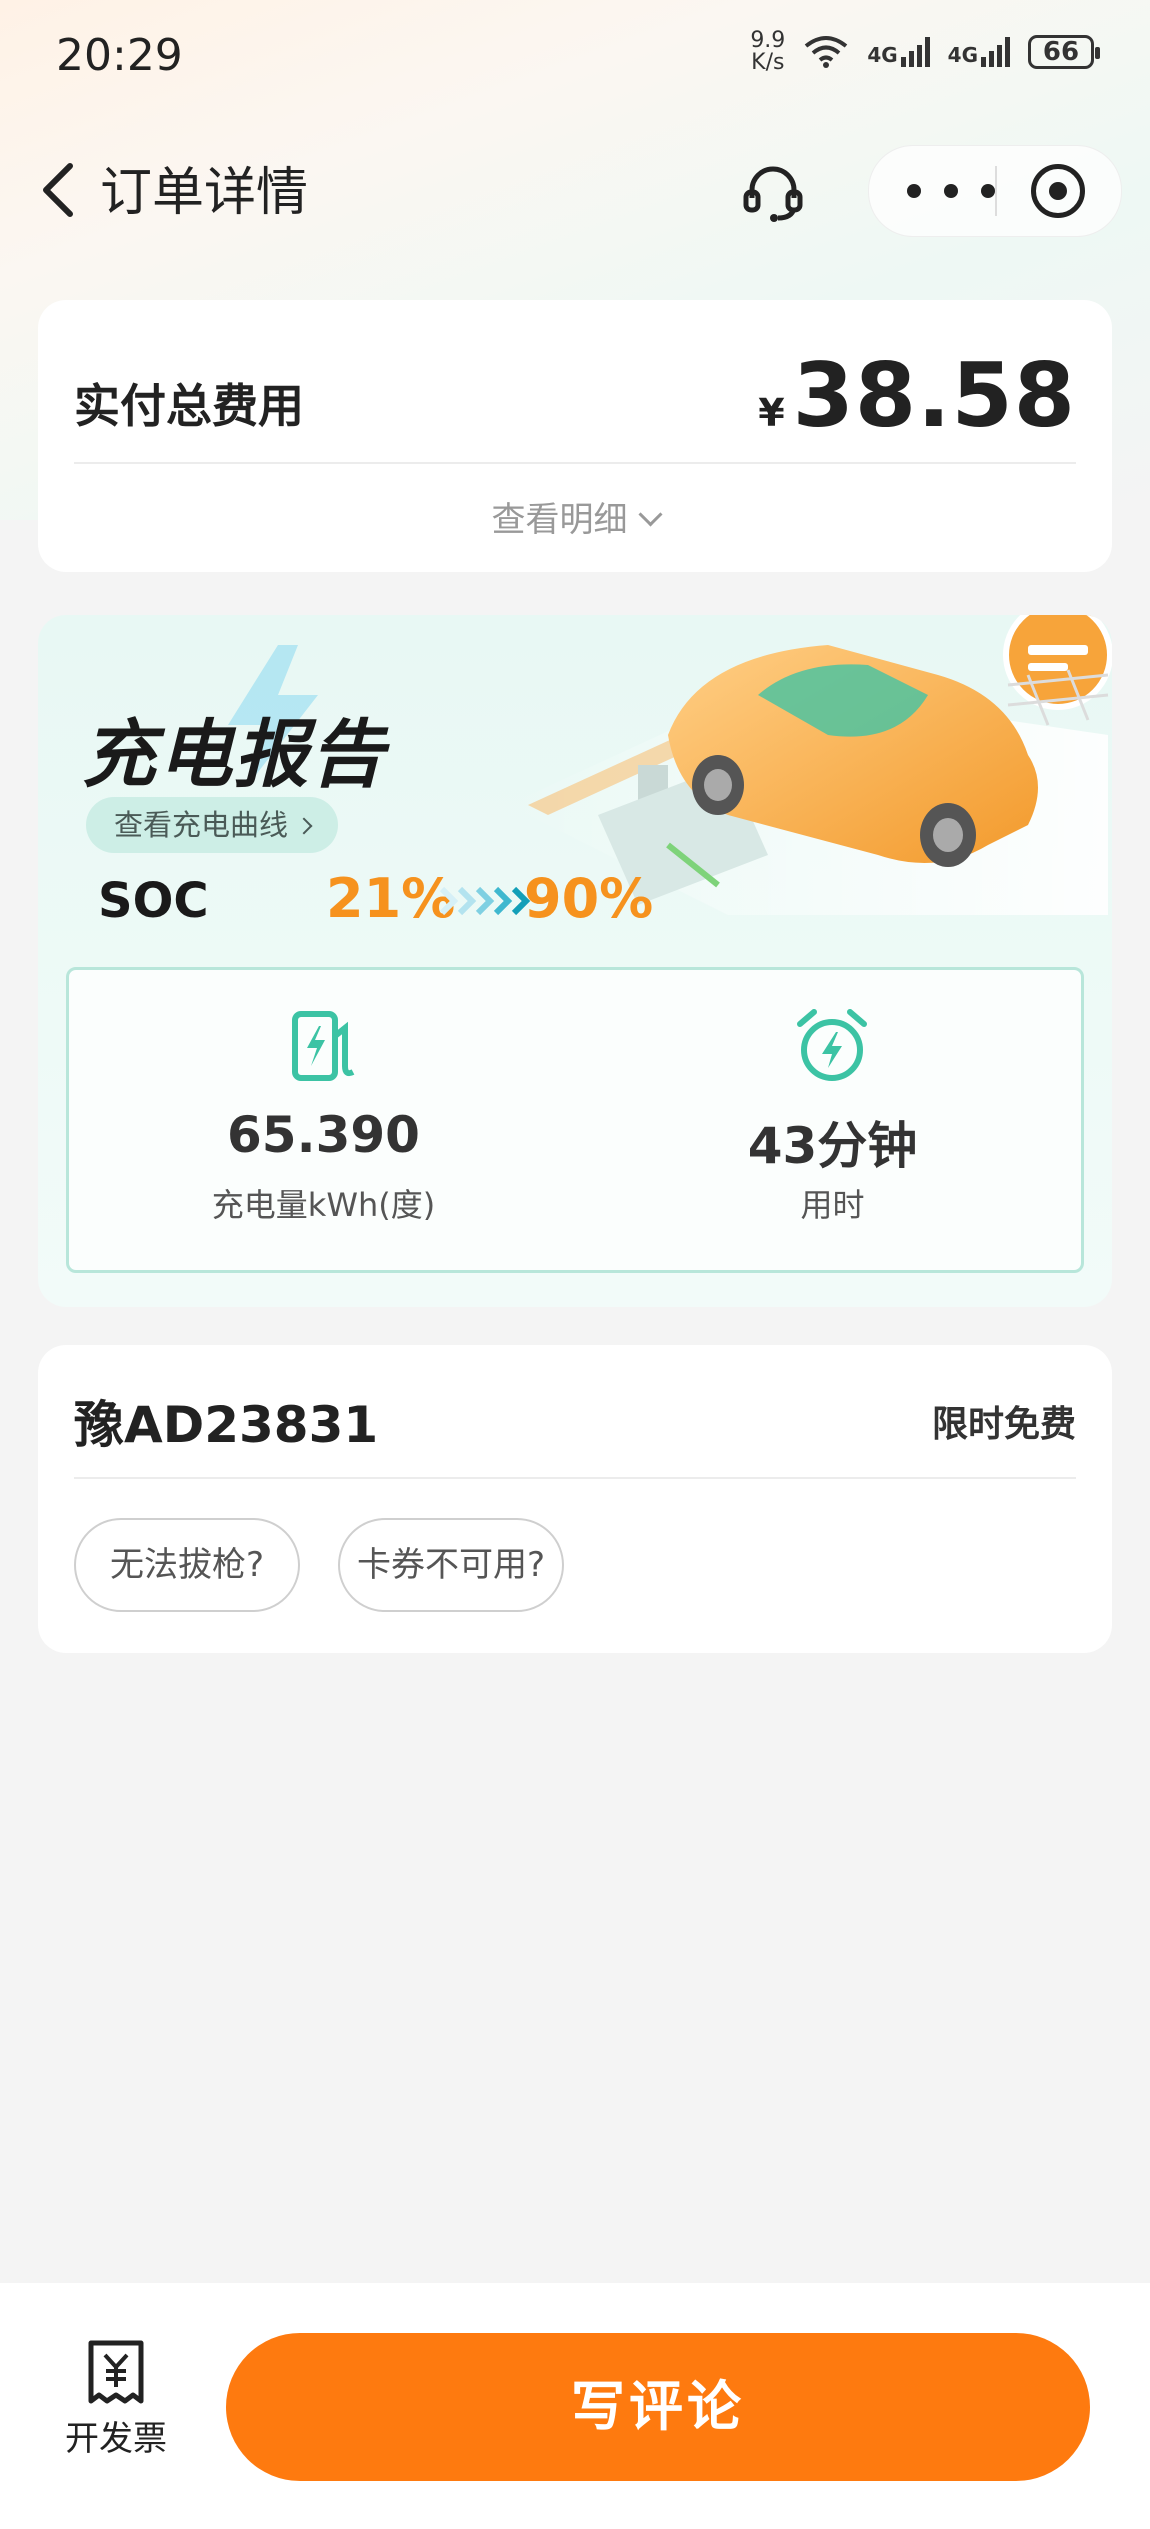  I want to click on view-curve-link: 查看充电曲线, so click(212, 825).